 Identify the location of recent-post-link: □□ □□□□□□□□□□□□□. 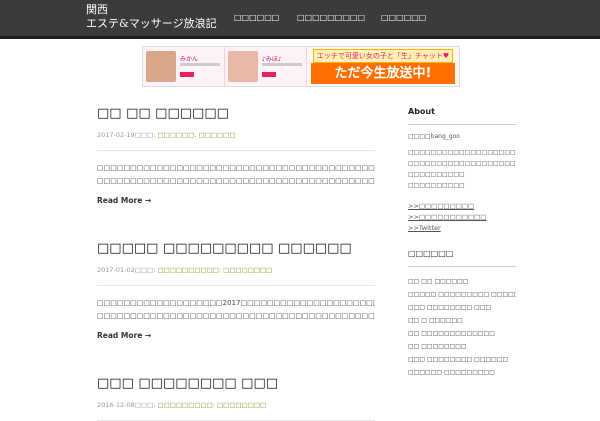
(462, 333).